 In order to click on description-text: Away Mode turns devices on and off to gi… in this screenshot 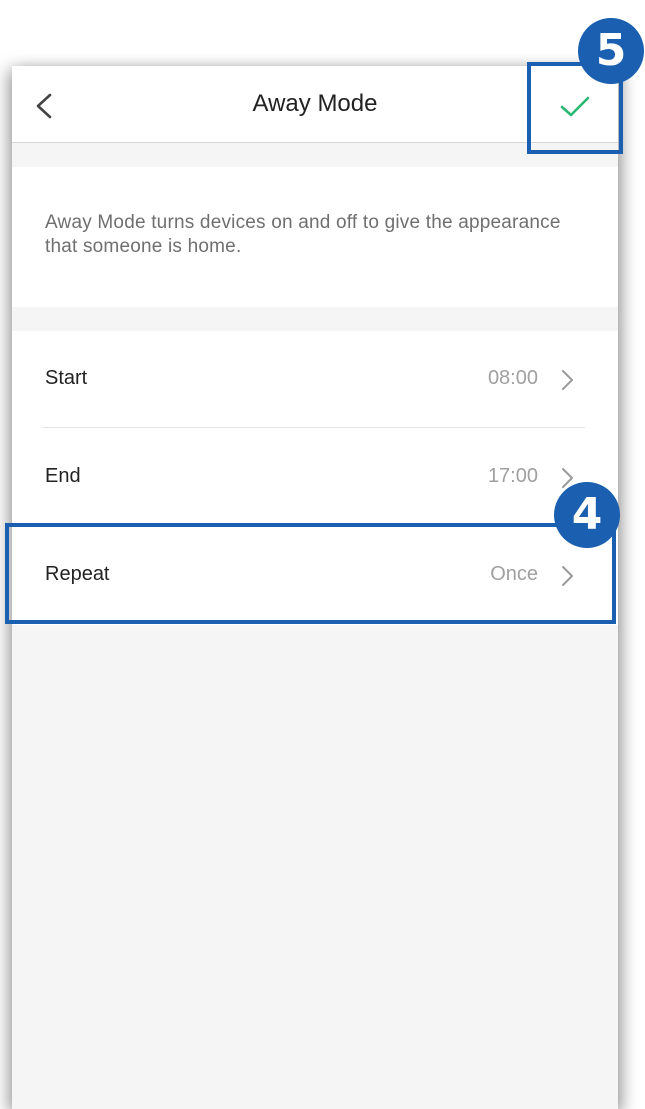, I will do `click(303, 234)`.